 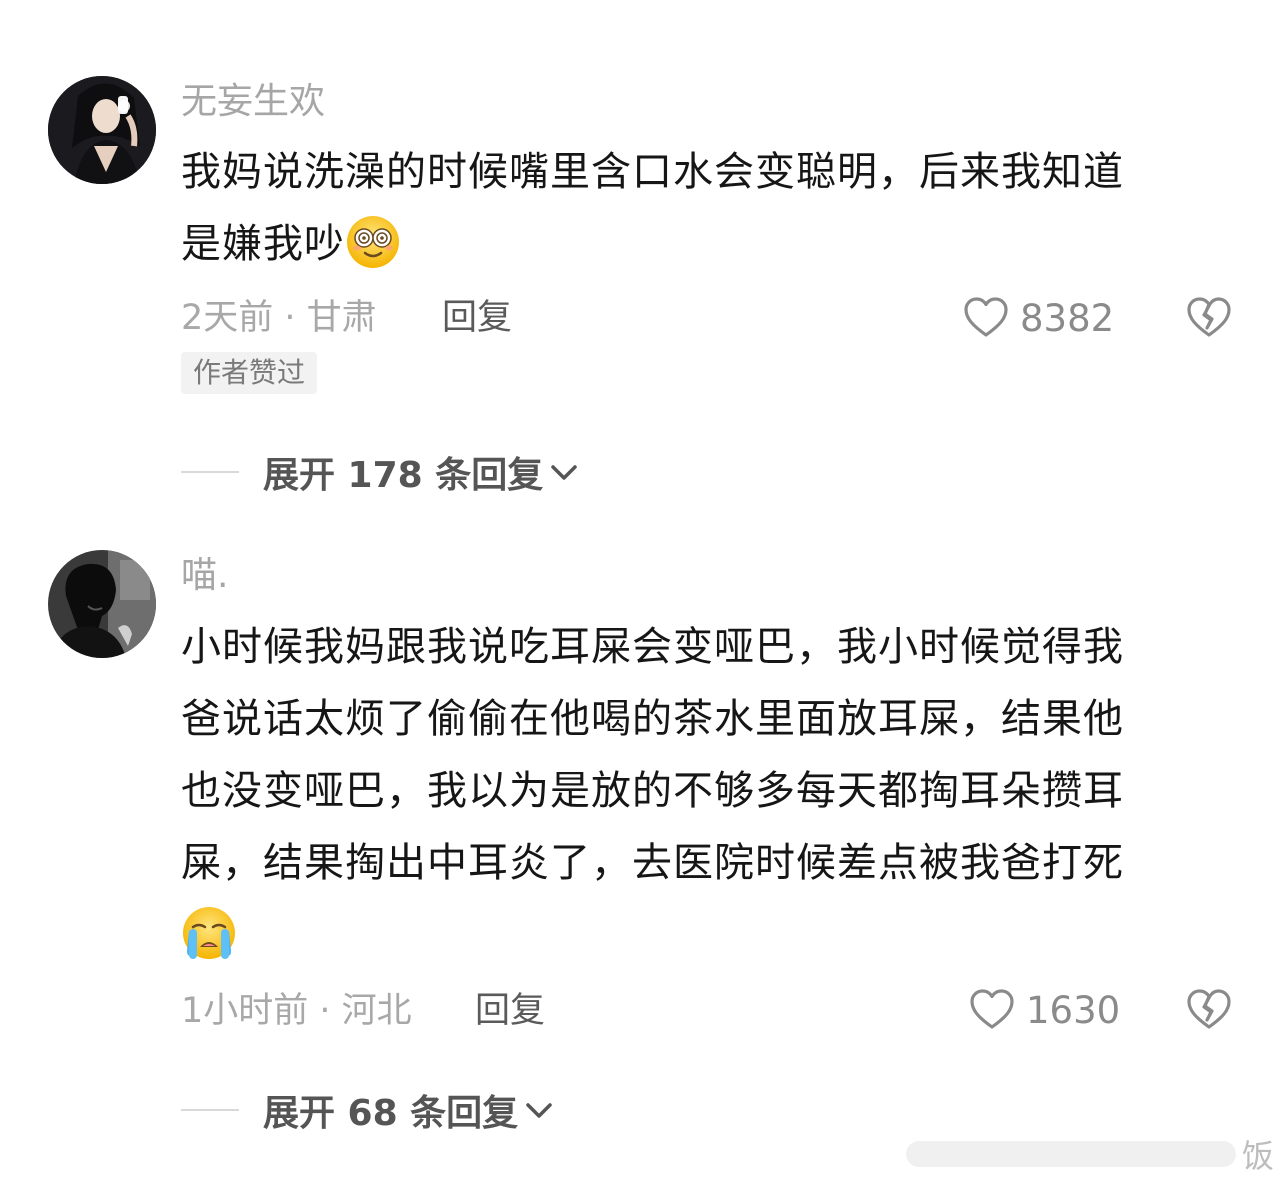 I want to click on comment-text-line: 屎，结果掏出中耳炎了，去医院时候差点被我爸打死, so click(x=652, y=863).